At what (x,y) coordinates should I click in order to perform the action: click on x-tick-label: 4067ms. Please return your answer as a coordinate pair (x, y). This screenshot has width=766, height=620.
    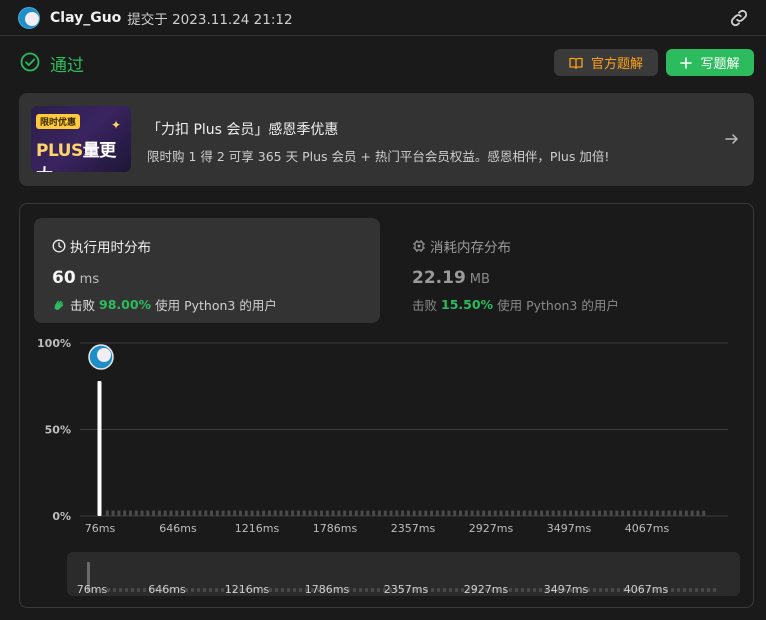
    Looking at the image, I should click on (647, 528).